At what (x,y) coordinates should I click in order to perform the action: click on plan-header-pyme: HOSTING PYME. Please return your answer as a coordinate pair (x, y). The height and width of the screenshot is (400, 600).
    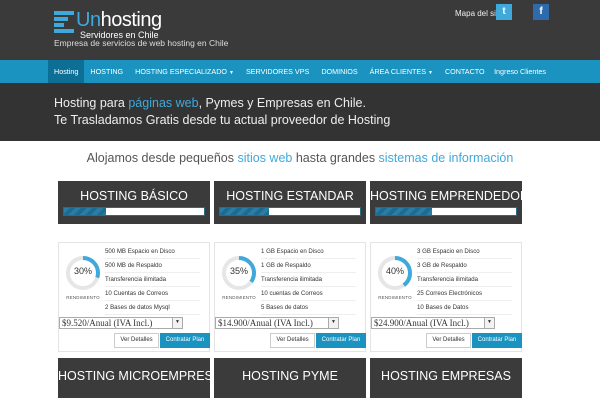
    Looking at the image, I should click on (290, 378).